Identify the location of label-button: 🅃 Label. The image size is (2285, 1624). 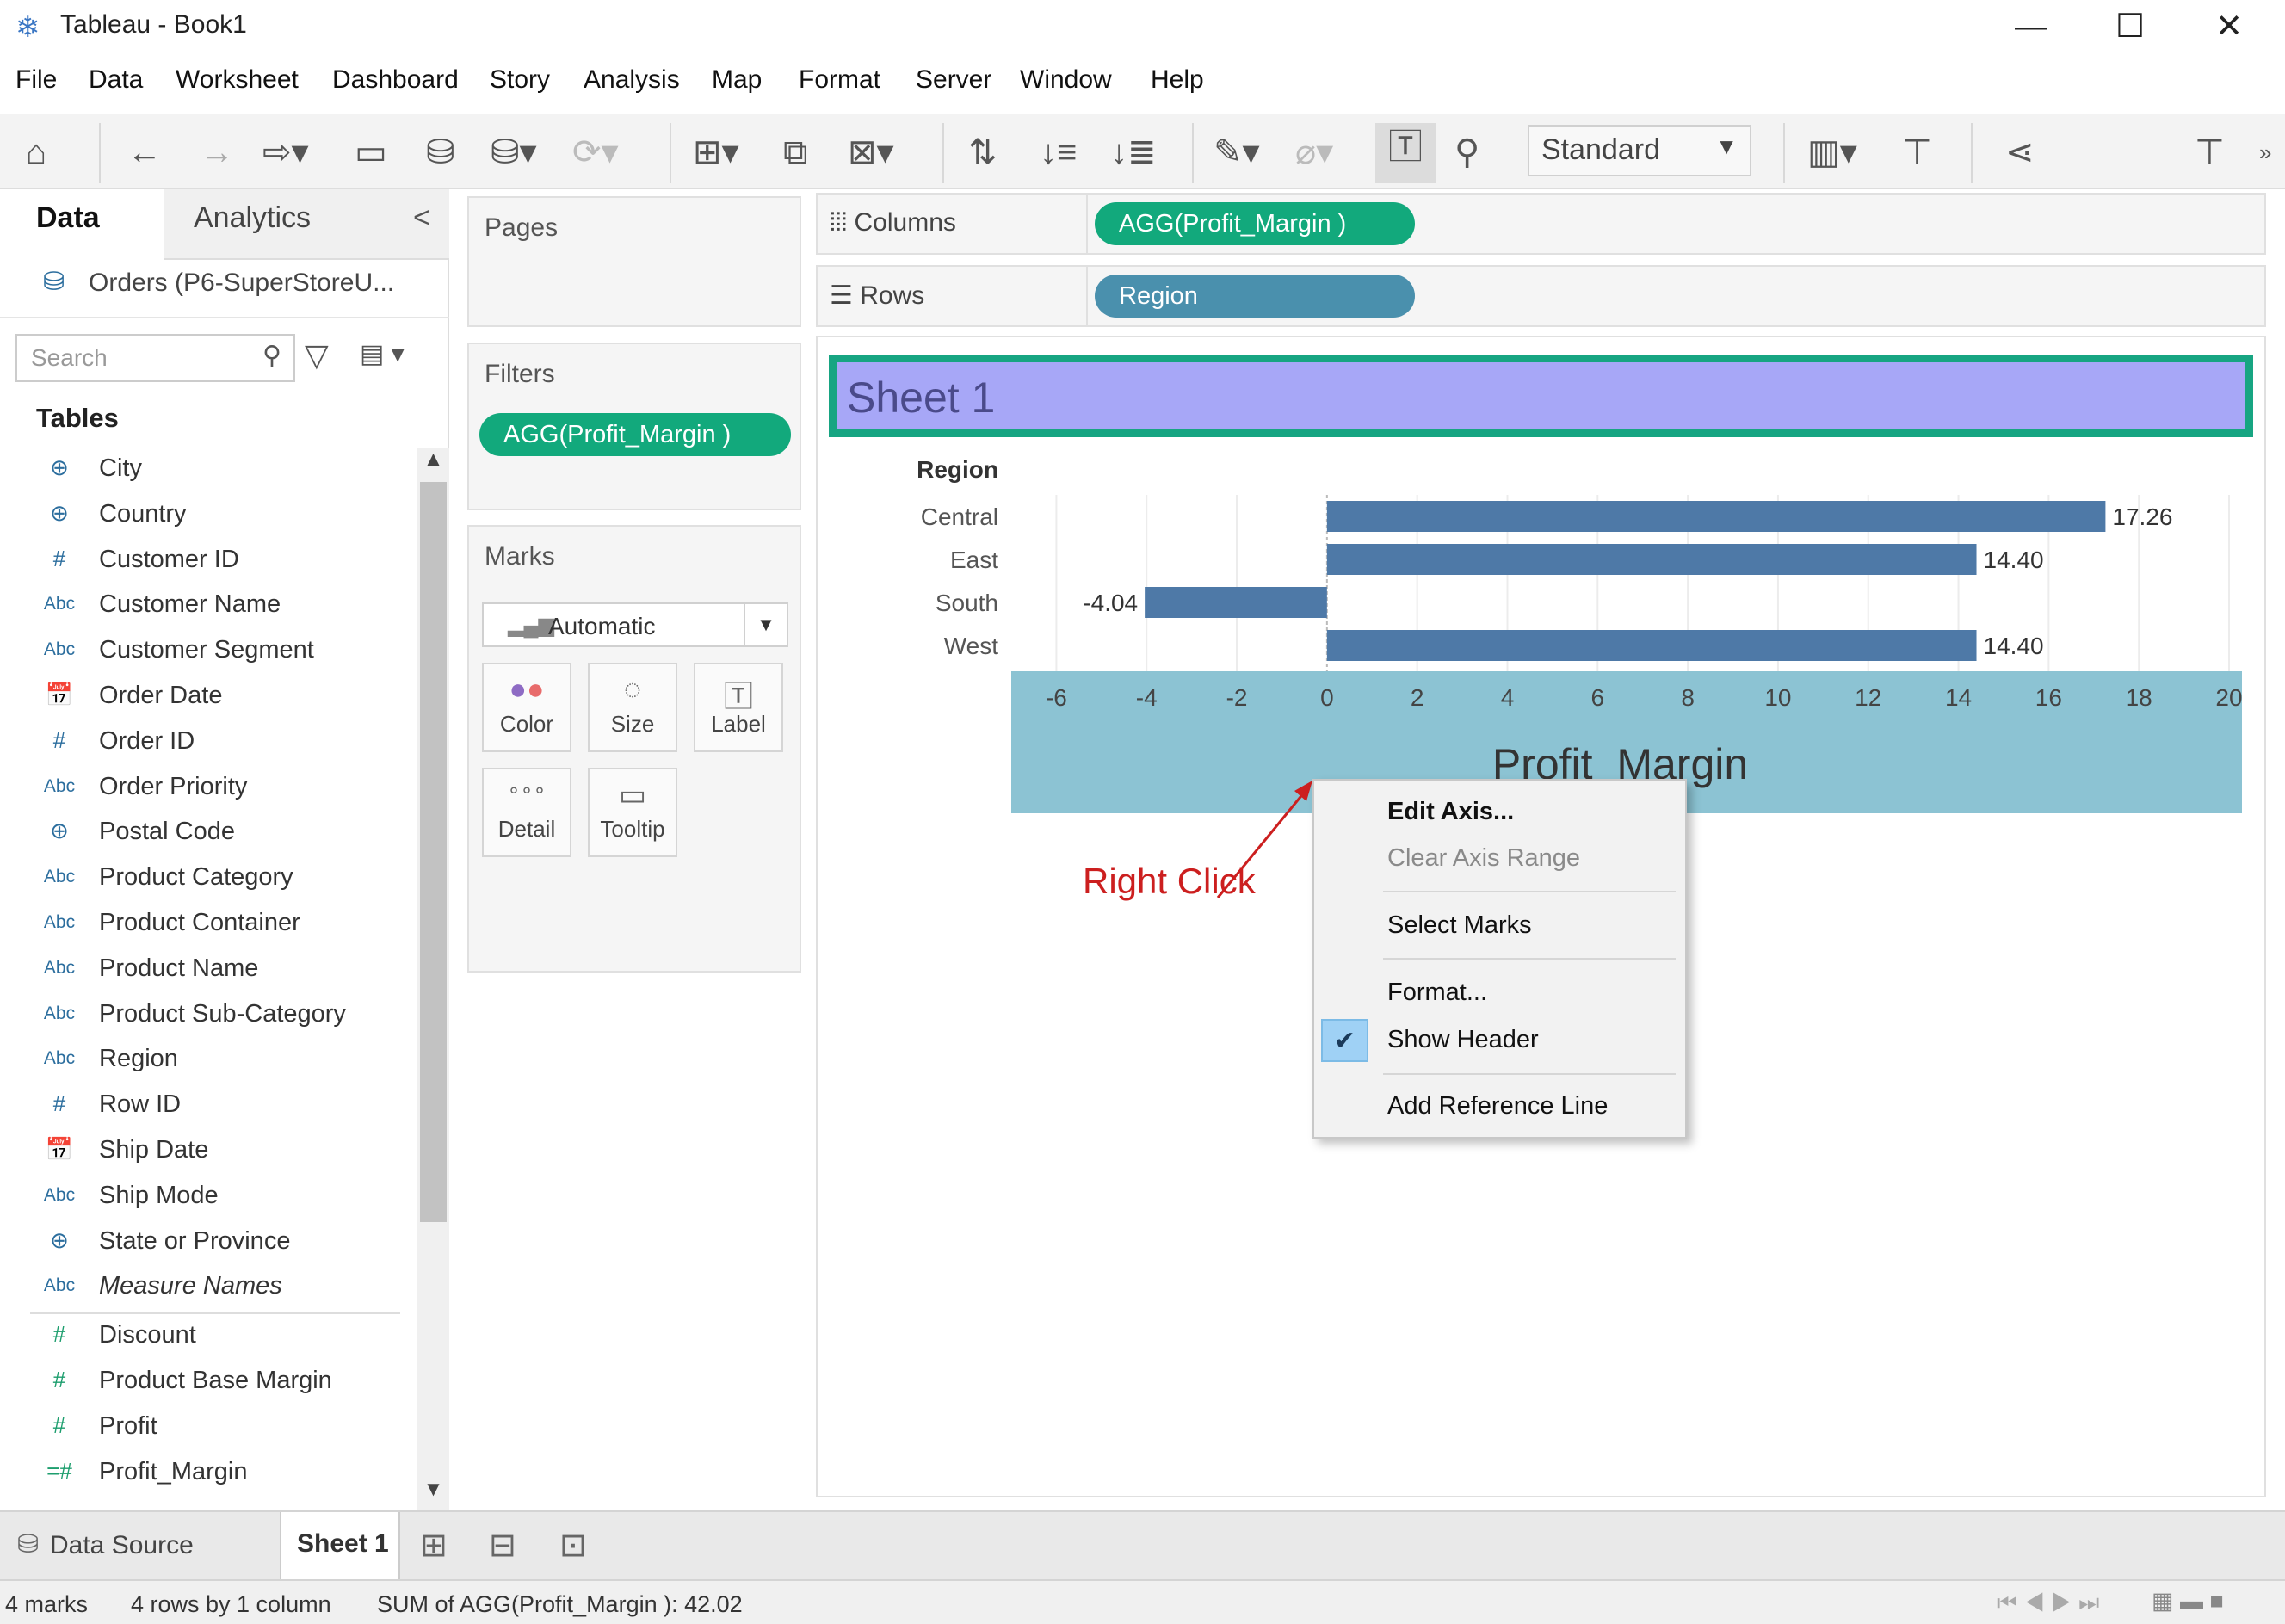
(738, 707).